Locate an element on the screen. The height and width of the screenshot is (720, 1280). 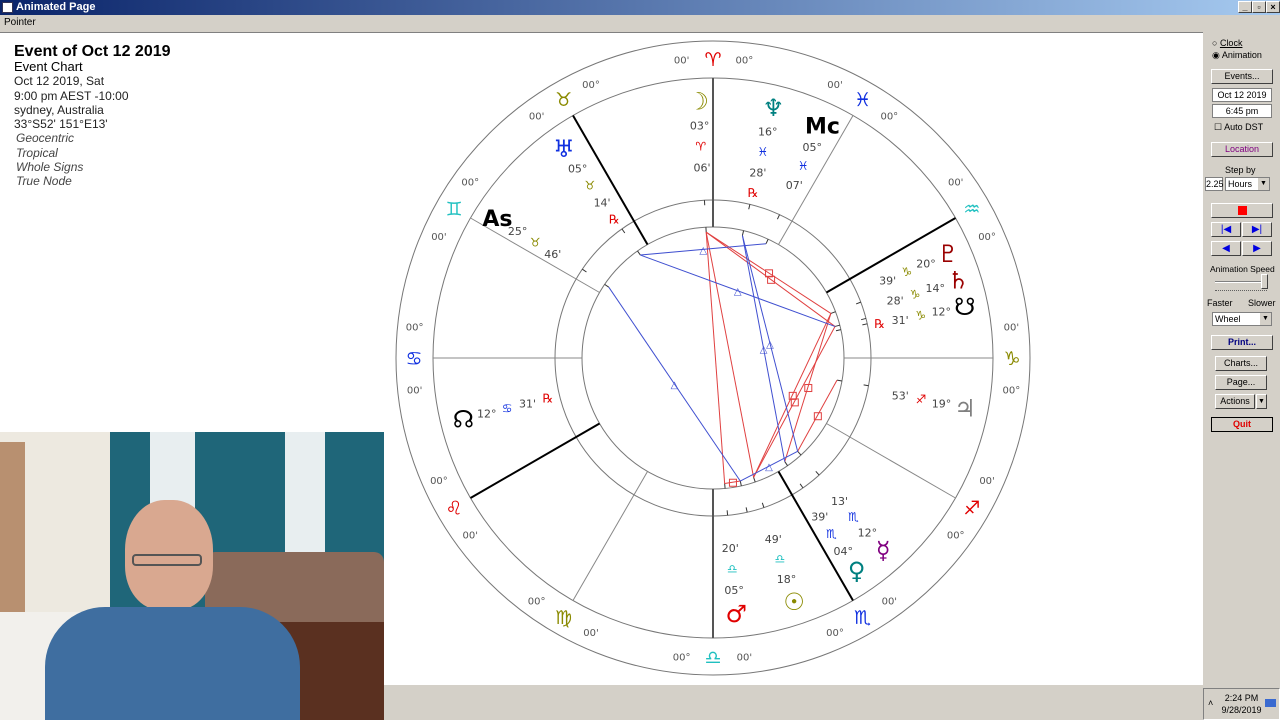
planet-uranus-icon: ♅ is located at coordinates (564, 149).